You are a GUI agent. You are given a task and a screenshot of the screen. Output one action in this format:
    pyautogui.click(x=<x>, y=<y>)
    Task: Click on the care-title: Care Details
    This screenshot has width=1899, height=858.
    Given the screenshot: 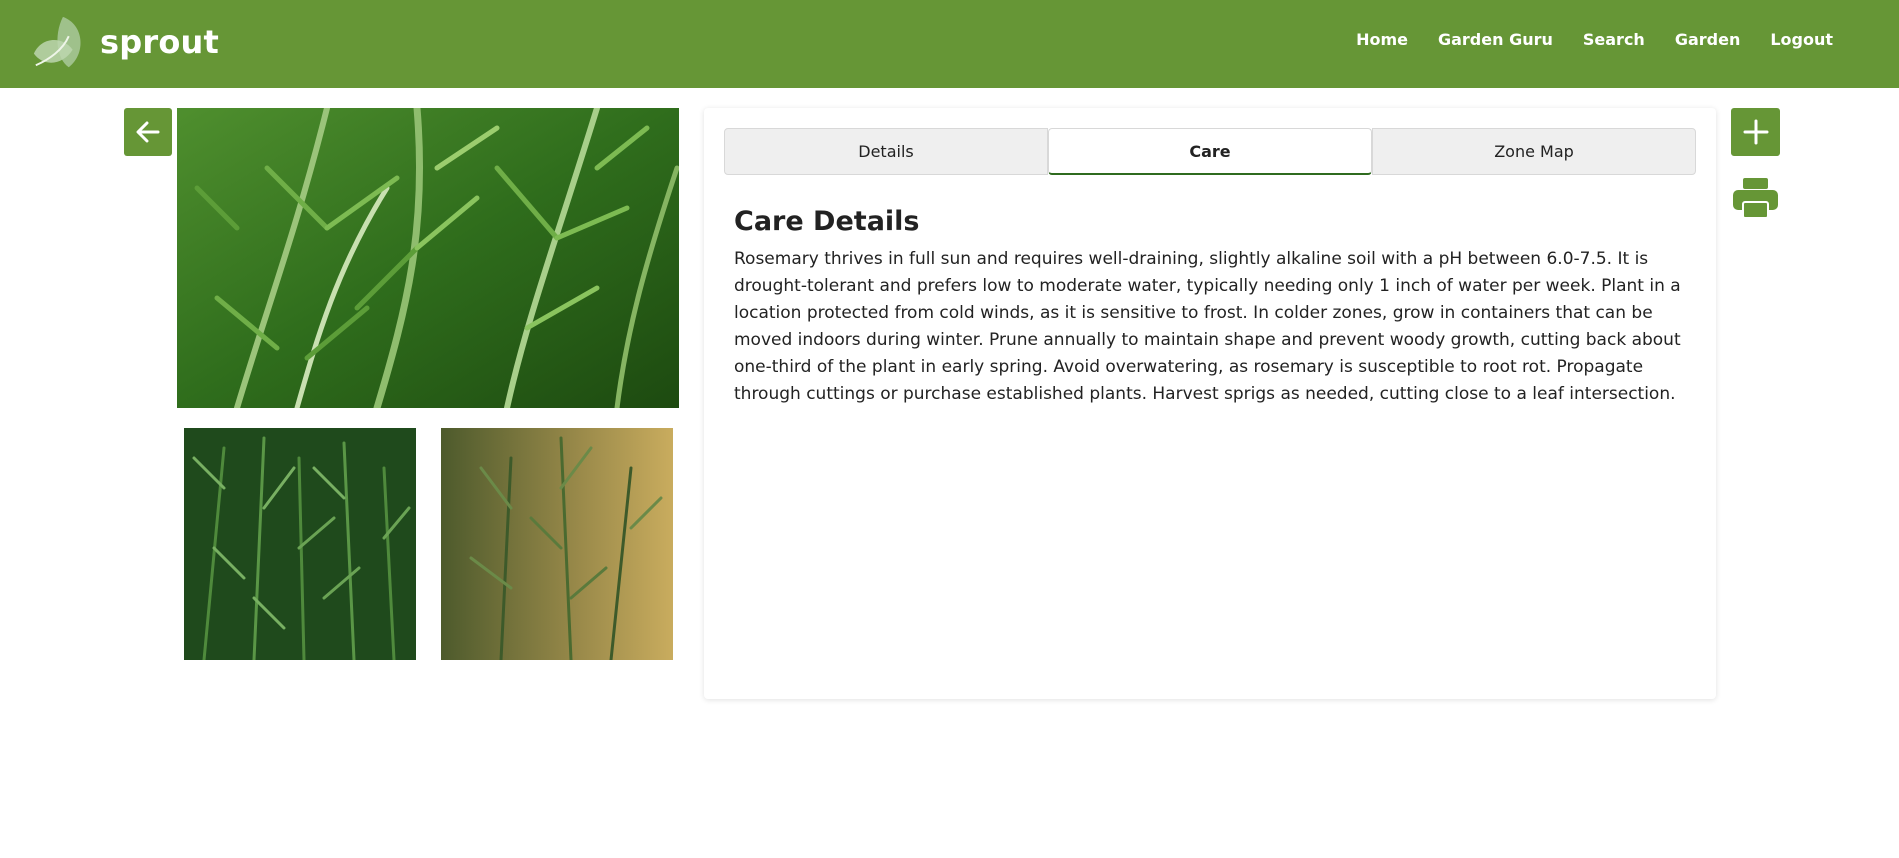 What is the action you would take?
    pyautogui.click(x=827, y=221)
    